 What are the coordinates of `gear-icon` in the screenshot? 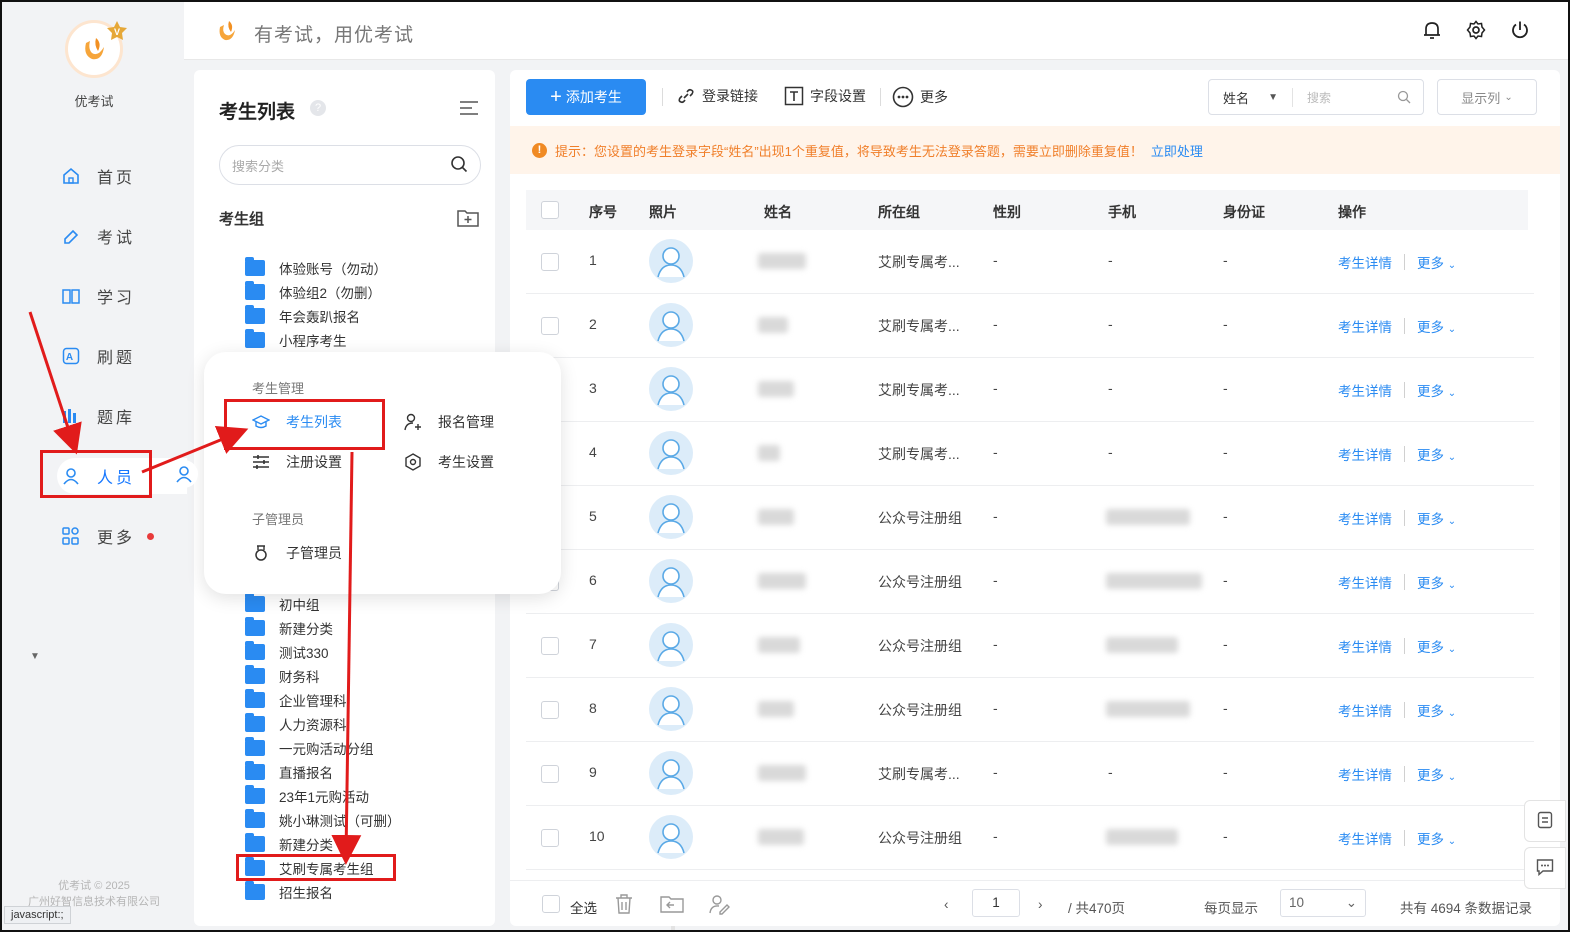 It's located at (1476, 30).